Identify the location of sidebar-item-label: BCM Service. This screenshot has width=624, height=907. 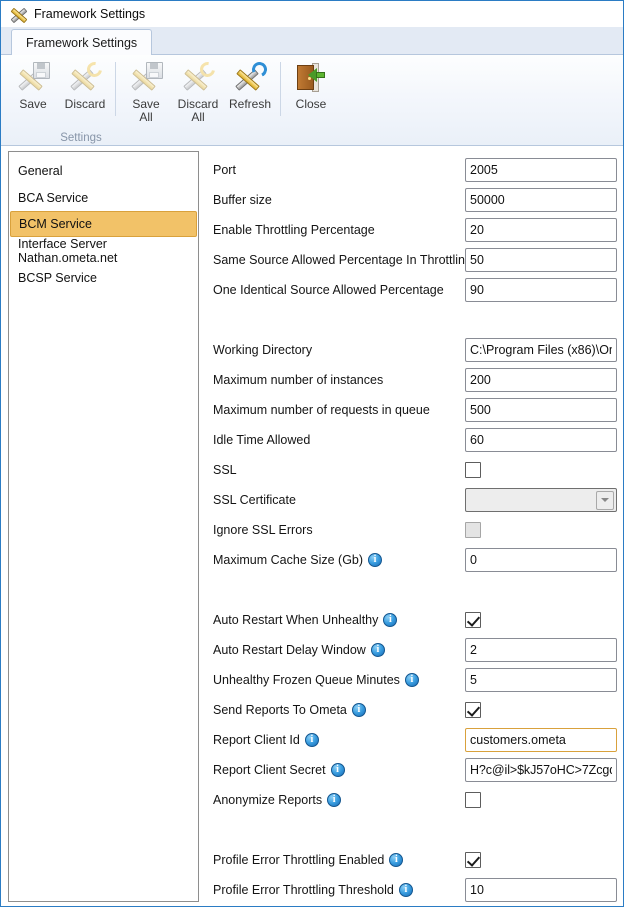
(55, 224).